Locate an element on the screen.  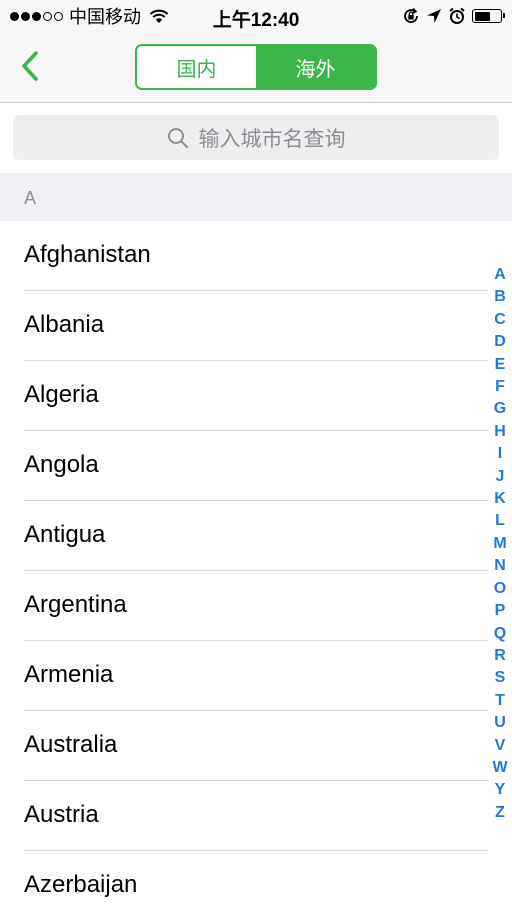
index-letter: F is located at coordinates (500, 387).